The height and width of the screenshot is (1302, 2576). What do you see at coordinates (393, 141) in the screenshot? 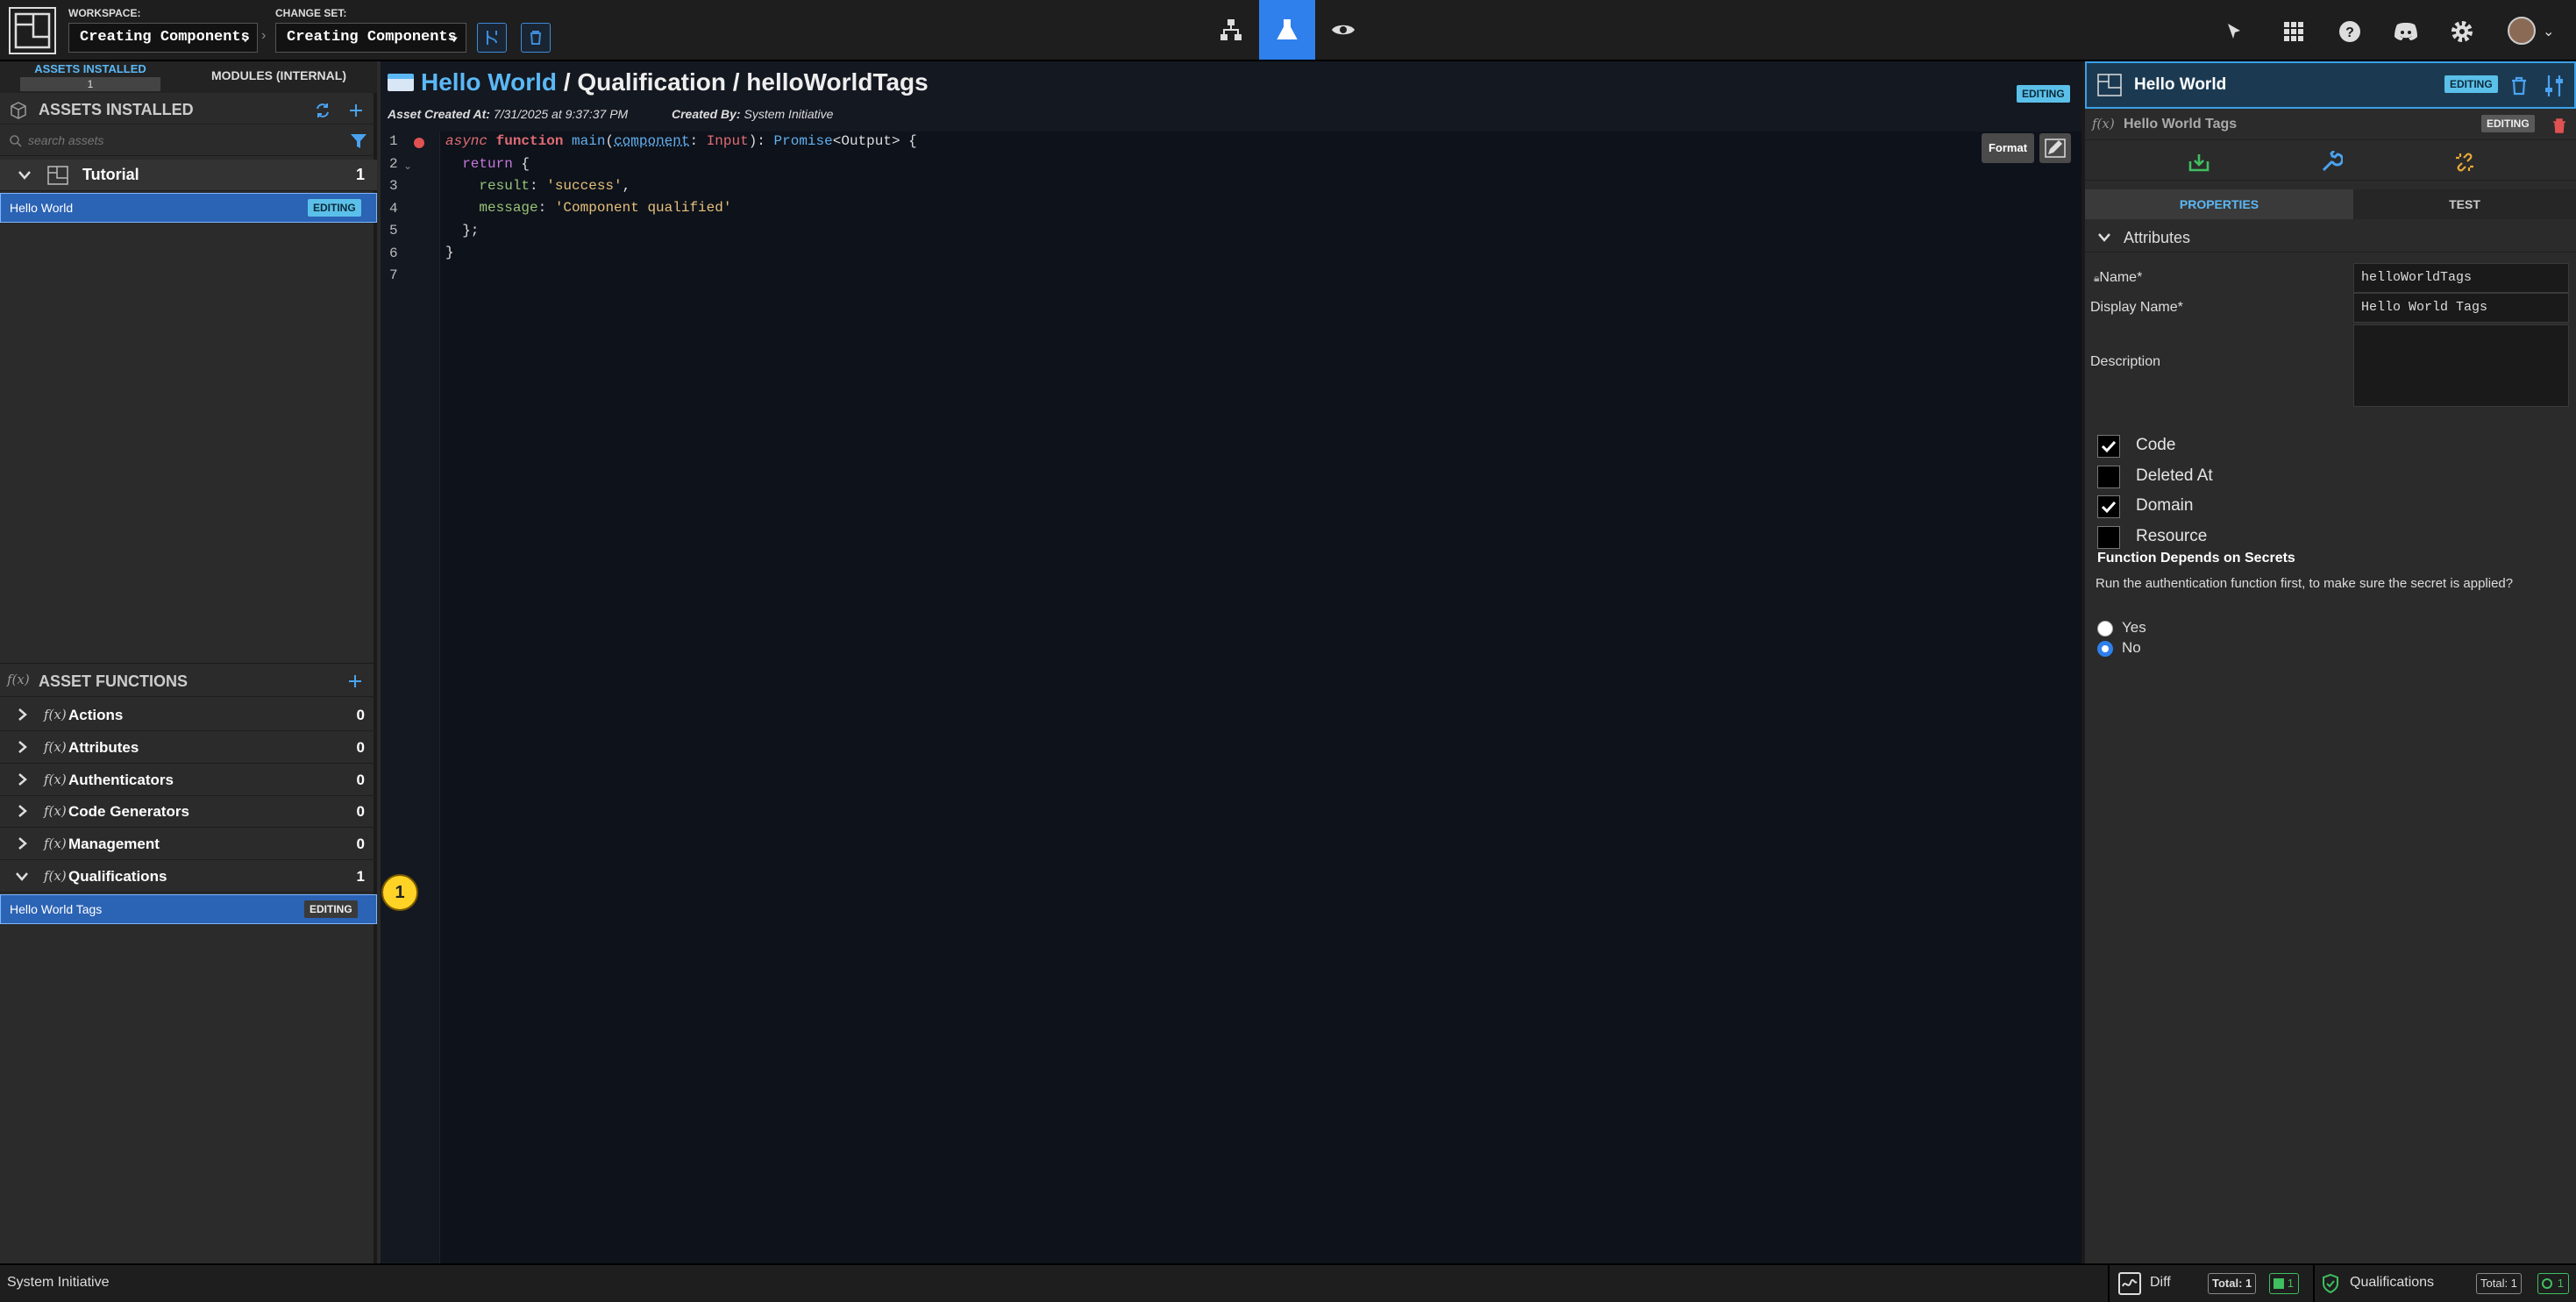
I see `line-number: 1` at bounding box center [393, 141].